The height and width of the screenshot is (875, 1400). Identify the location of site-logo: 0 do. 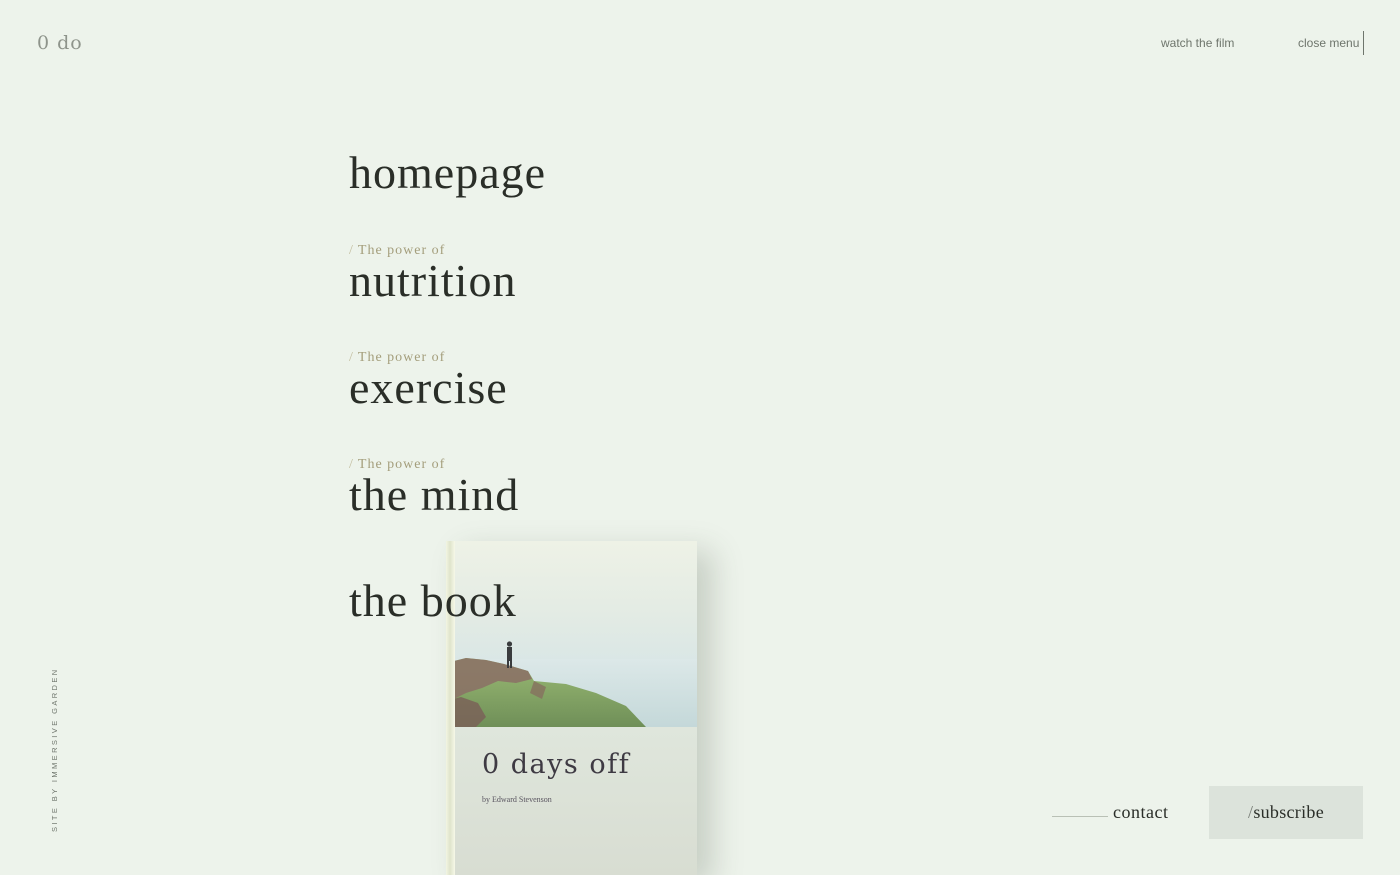
(60, 43).